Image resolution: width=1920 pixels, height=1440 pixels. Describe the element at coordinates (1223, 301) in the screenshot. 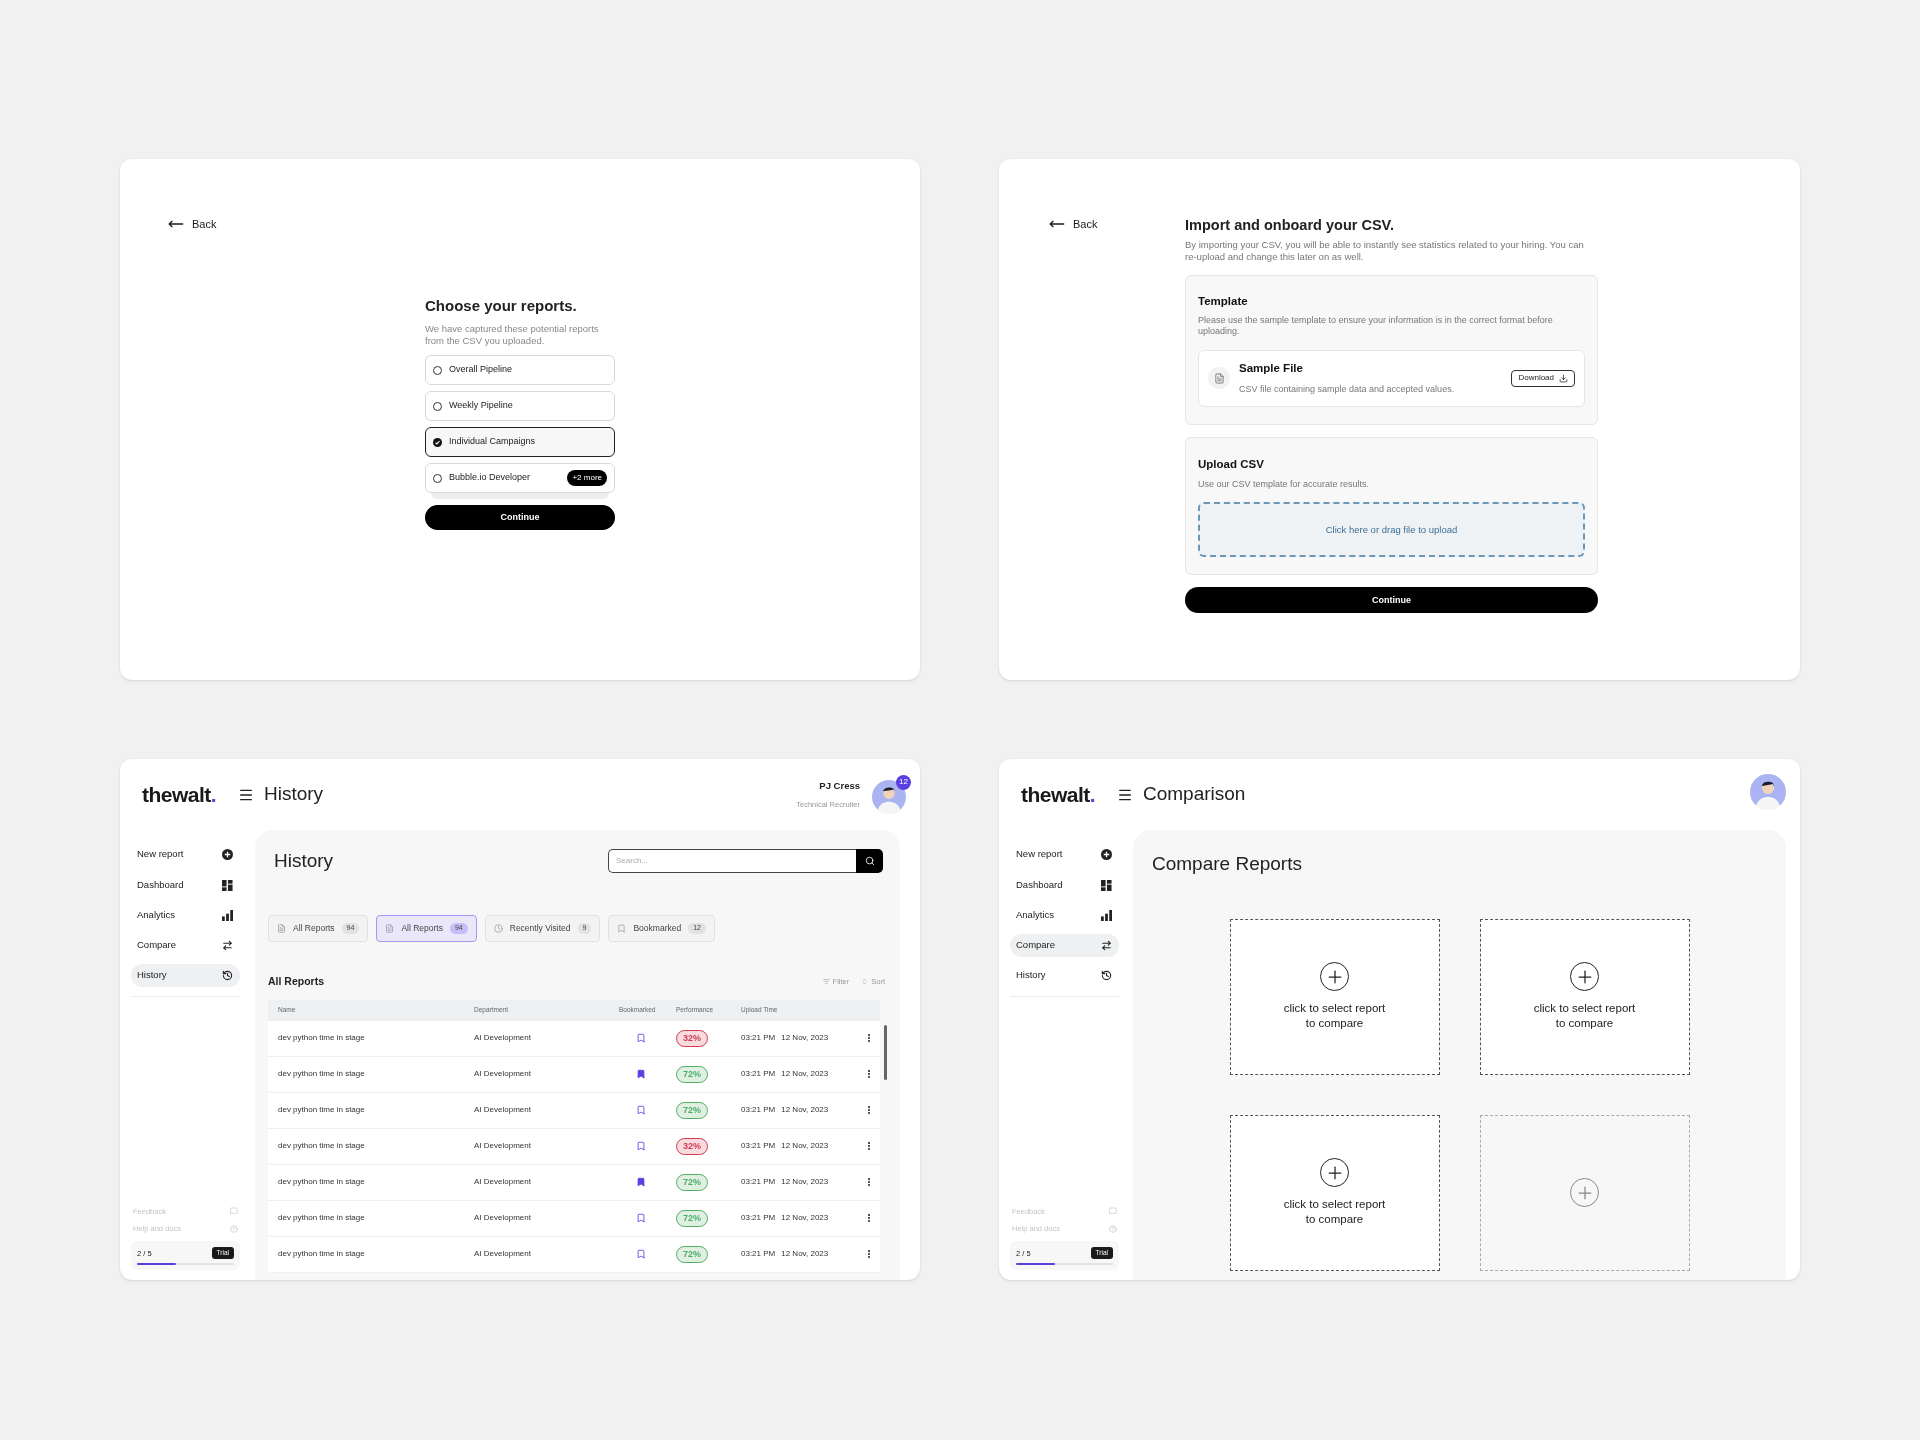

I see `template-title: Template` at that location.